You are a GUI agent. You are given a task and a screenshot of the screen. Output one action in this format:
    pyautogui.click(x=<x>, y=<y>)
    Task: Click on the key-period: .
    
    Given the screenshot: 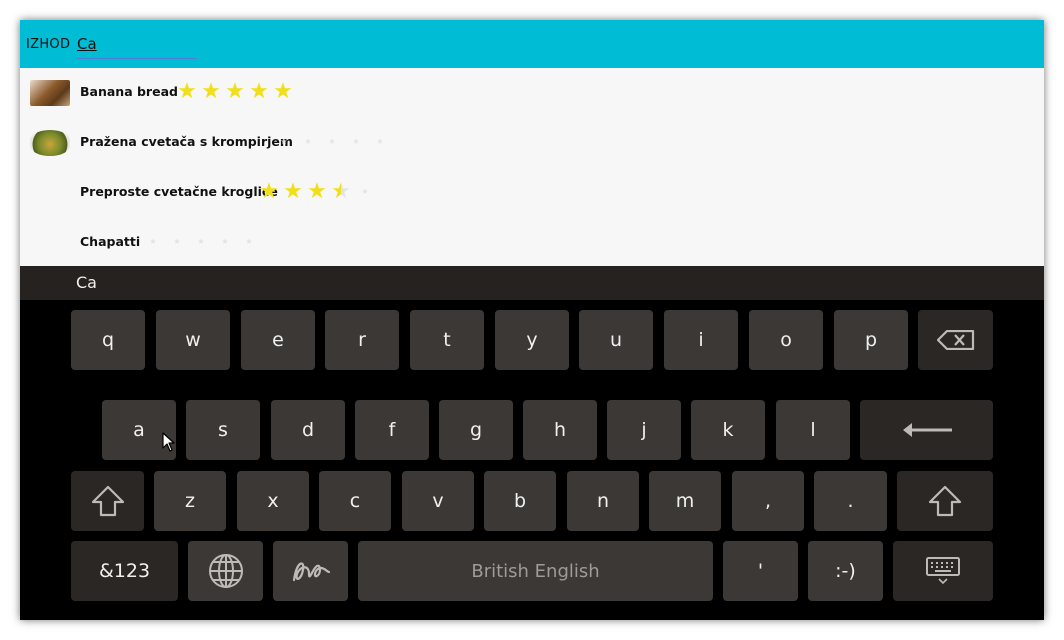 What is the action you would take?
    pyautogui.click(x=850, y=501)
    